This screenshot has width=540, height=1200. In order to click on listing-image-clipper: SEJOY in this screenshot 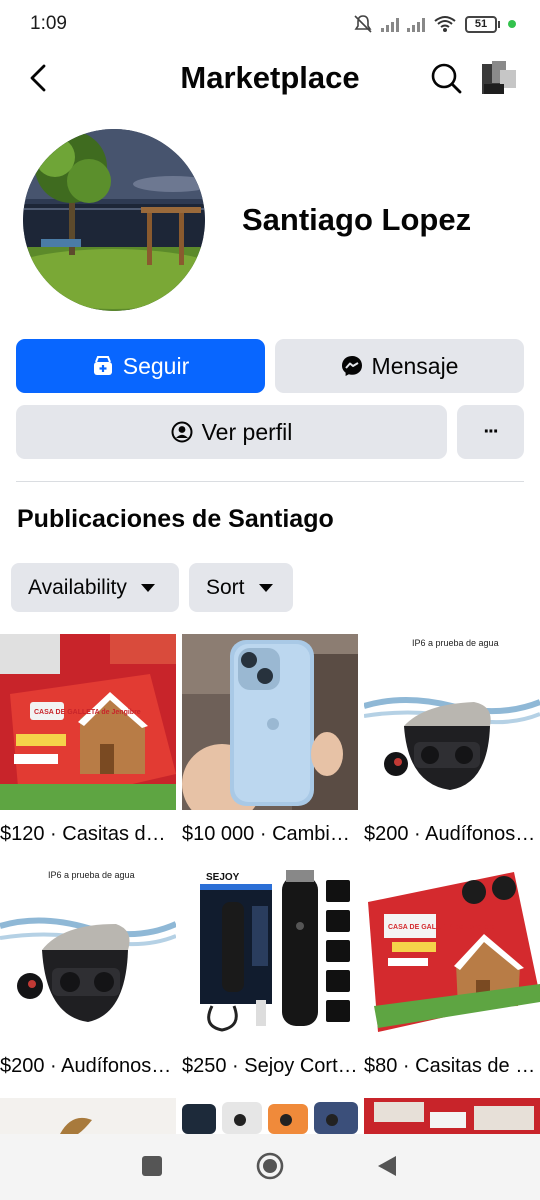, I will do `click(270, 954)`.